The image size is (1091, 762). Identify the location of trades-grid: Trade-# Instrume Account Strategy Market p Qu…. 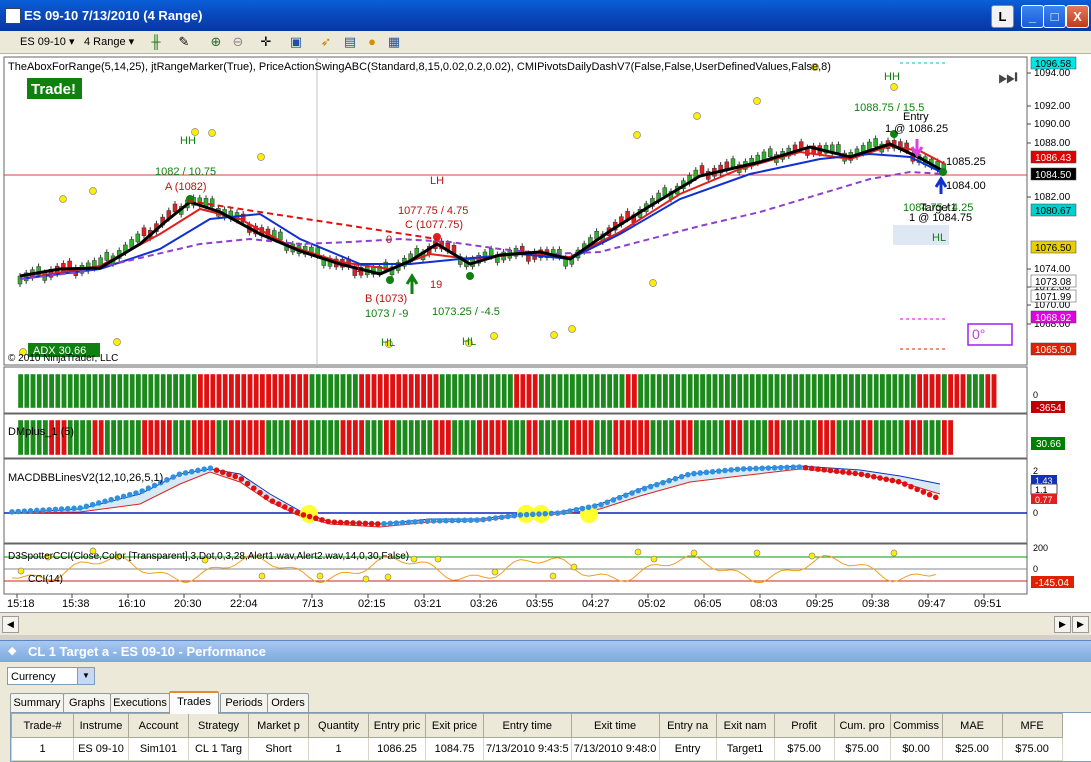
(550, 737).